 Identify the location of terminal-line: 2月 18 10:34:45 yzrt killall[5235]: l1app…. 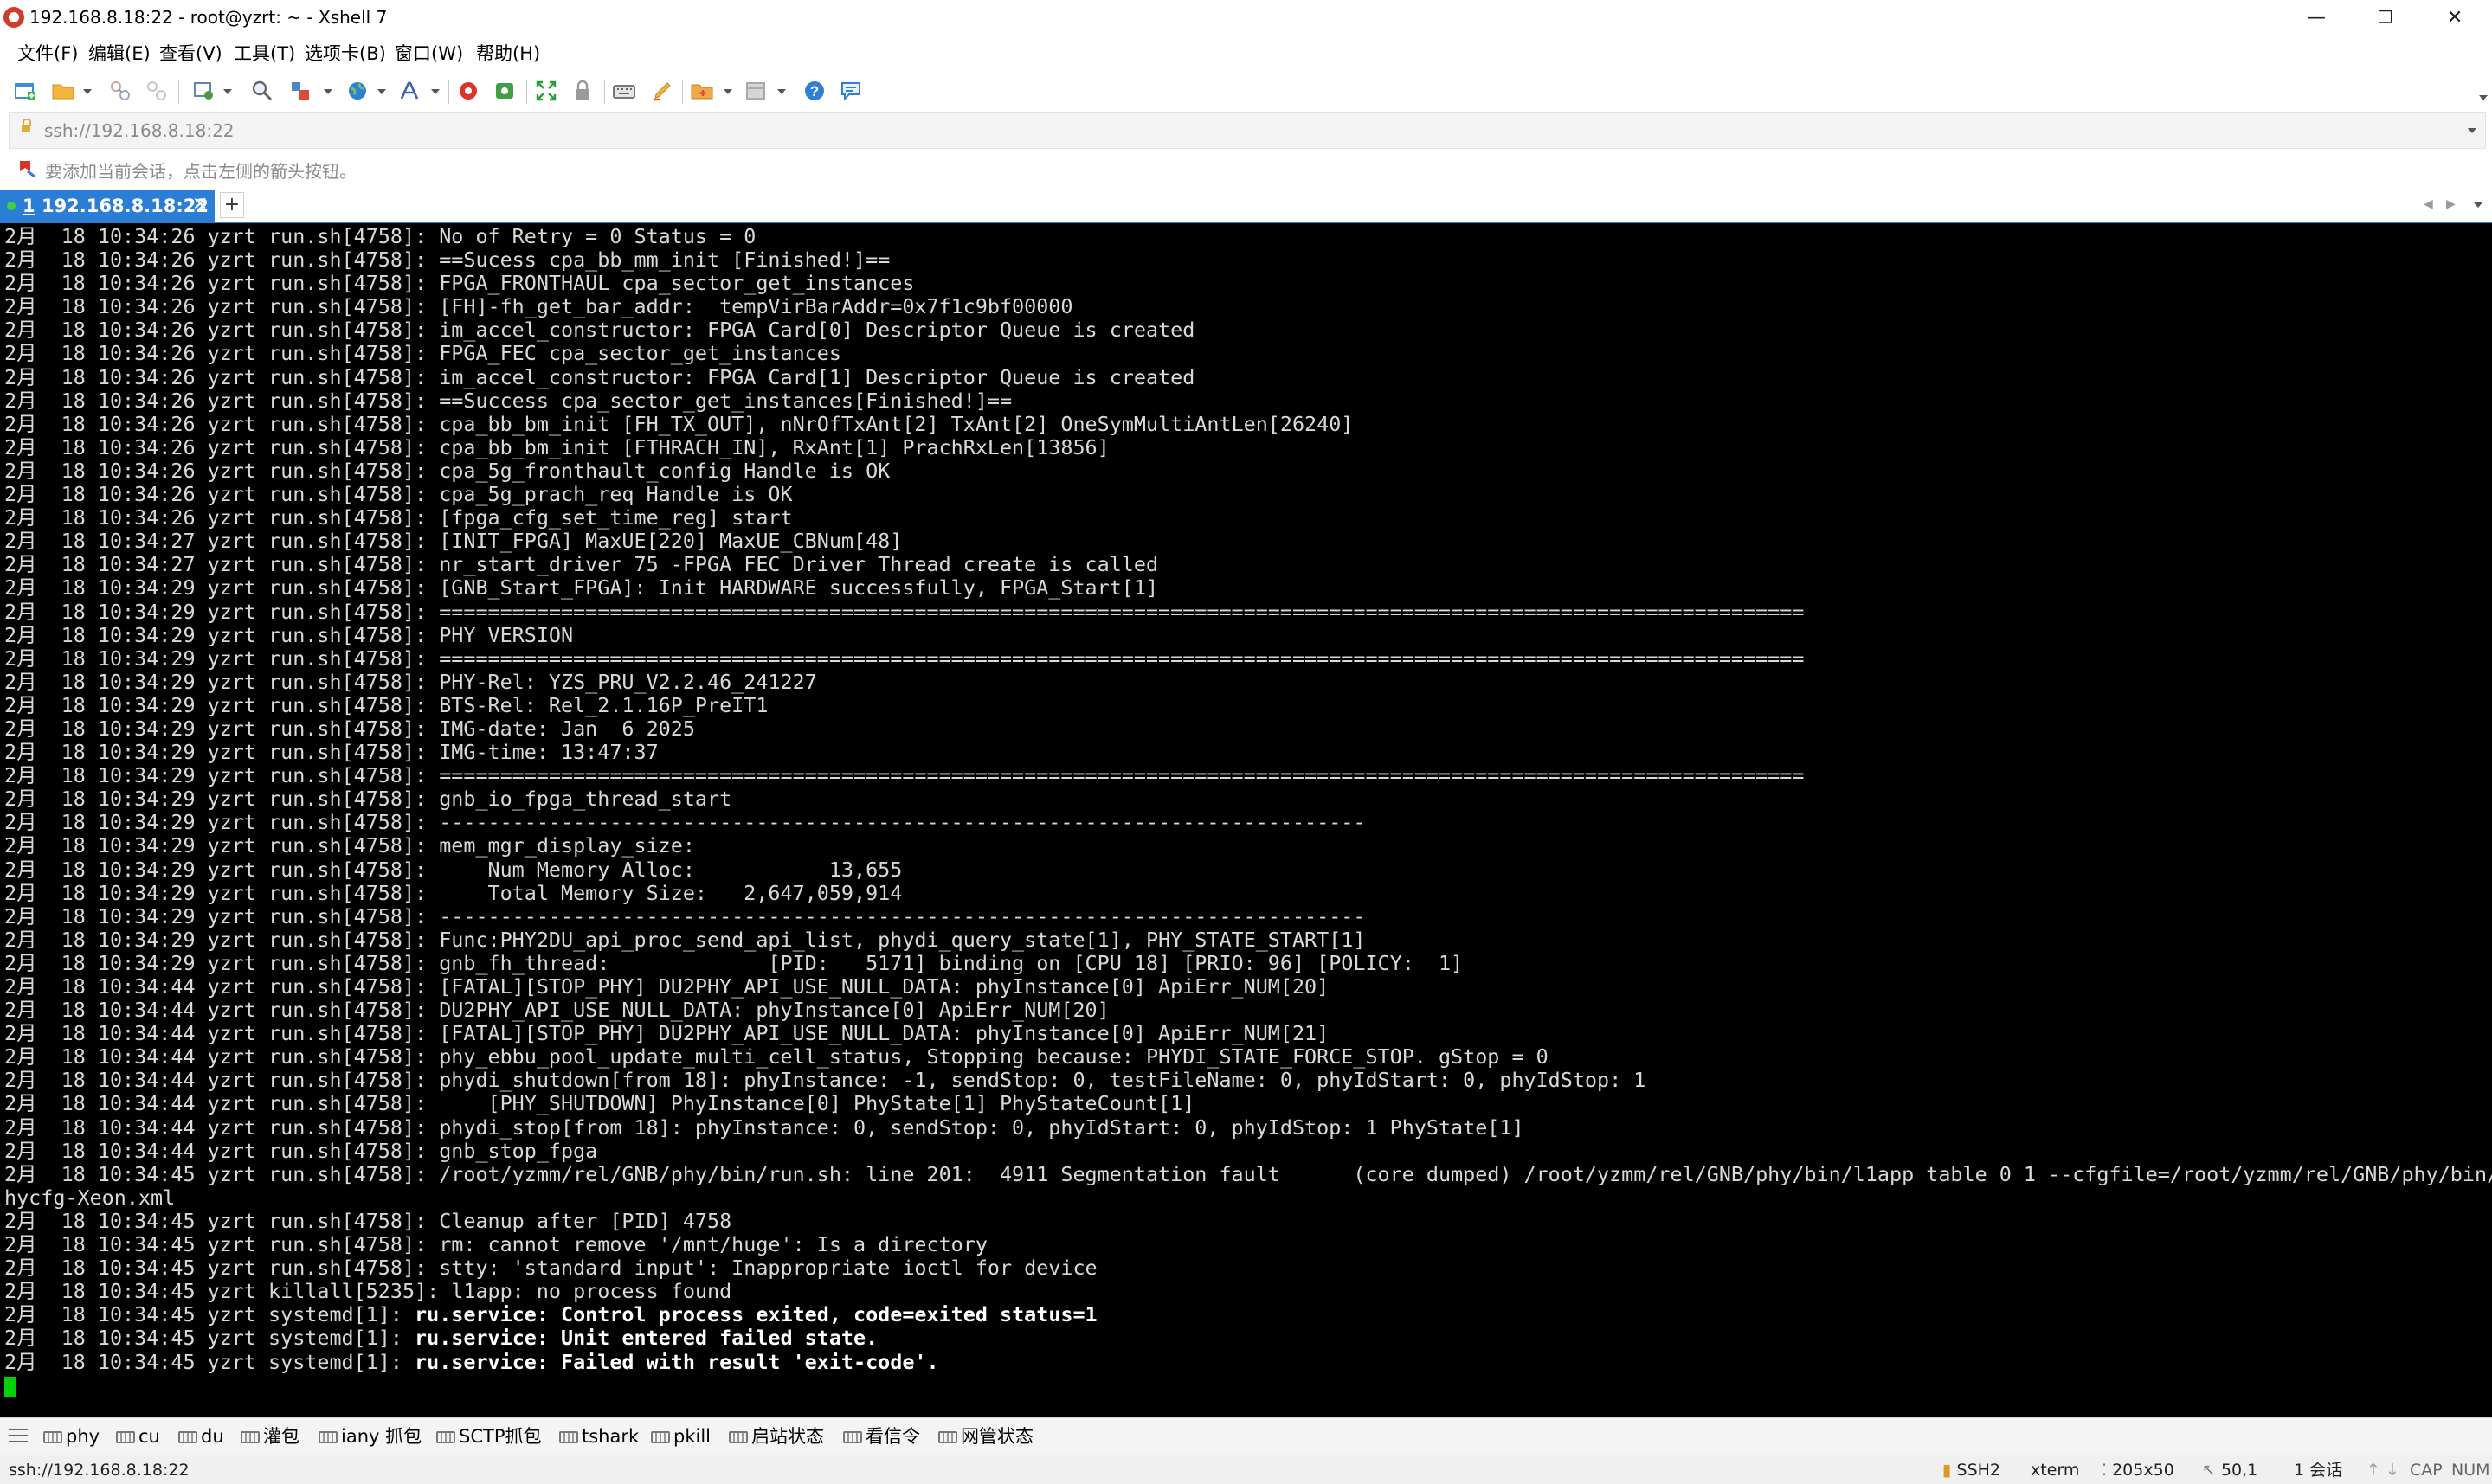
(368, 1292).